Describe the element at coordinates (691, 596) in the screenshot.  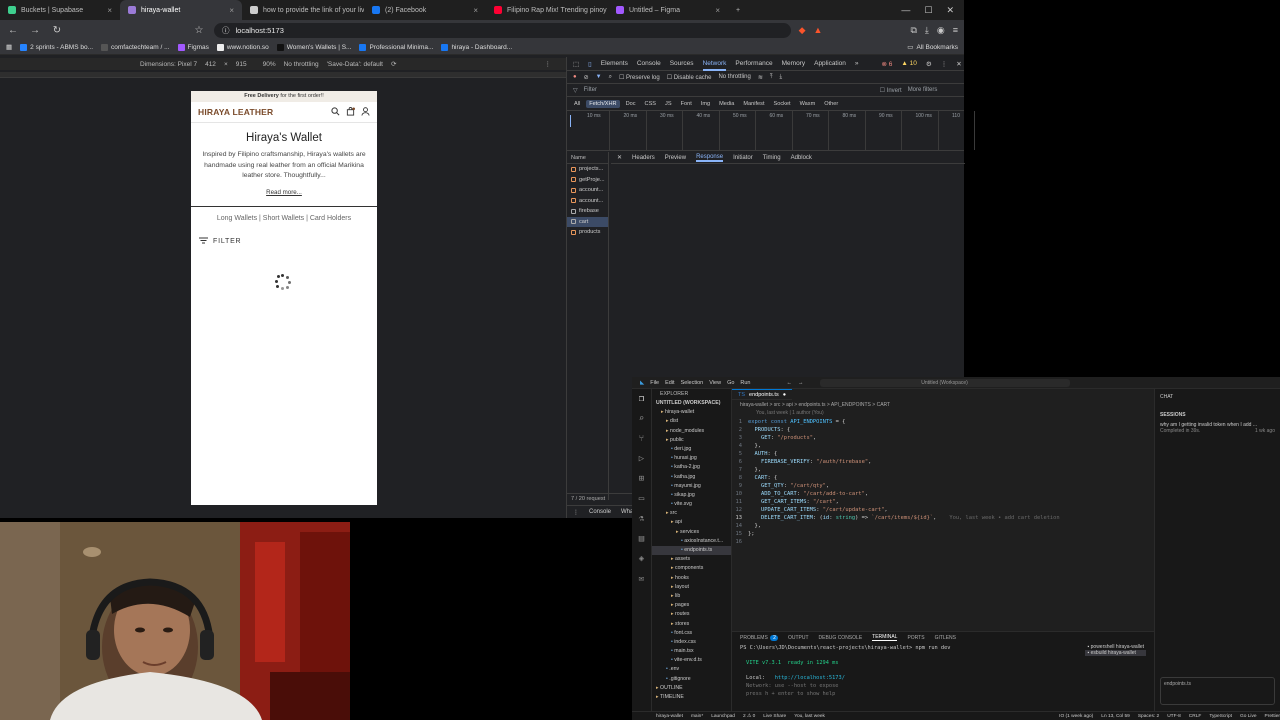
I see `folder-item: ▸ lib` at that location.